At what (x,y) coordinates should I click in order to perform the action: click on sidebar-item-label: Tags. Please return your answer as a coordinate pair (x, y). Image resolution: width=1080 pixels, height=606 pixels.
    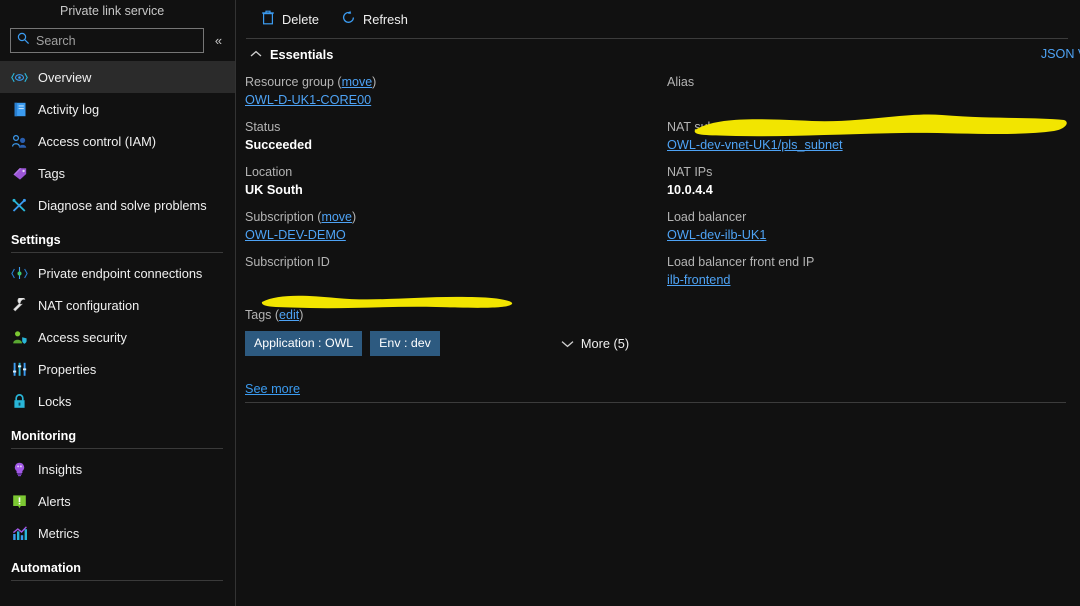
    Looking at the image, I should click on (52, 173).